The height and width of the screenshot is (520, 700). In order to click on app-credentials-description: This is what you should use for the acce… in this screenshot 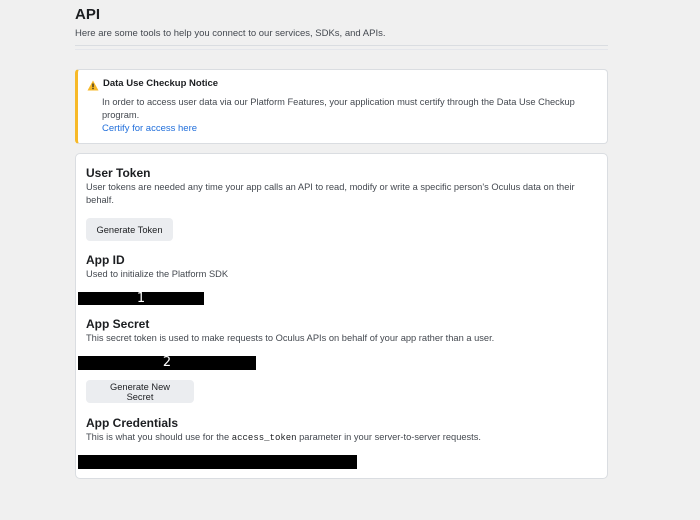, I will do `click(284, 437)`.